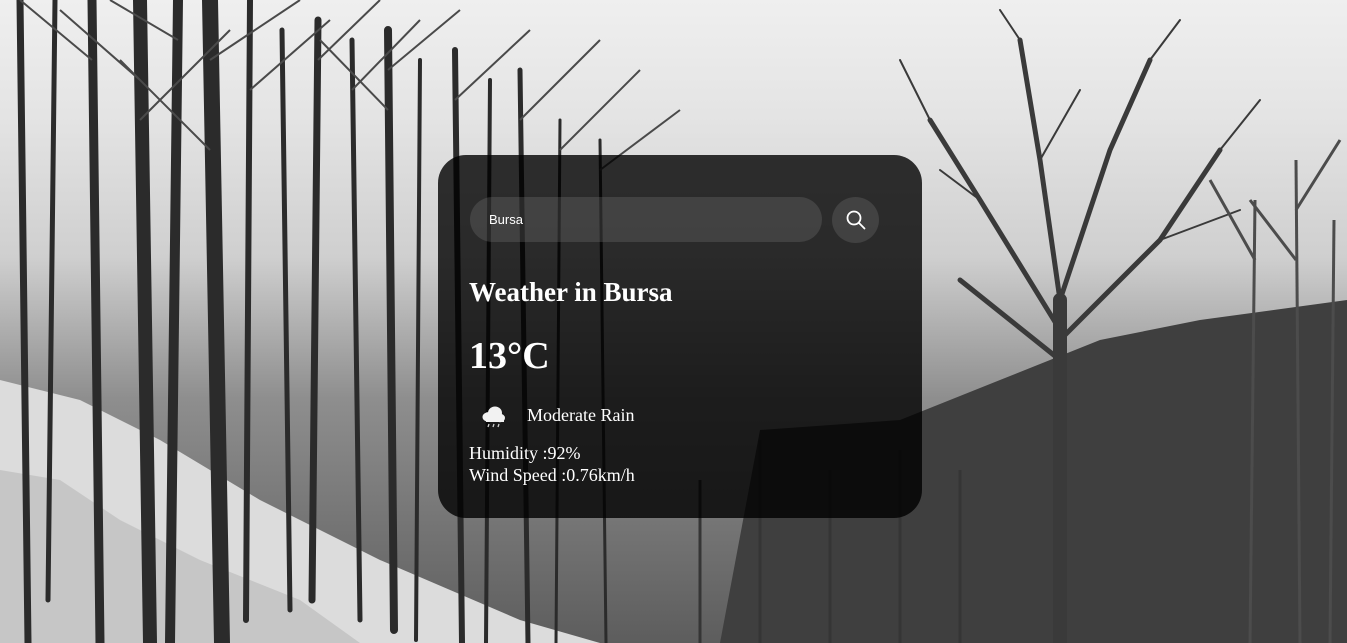  I want to click on weather-description-row: Moderate Rain, so click(556, 415).